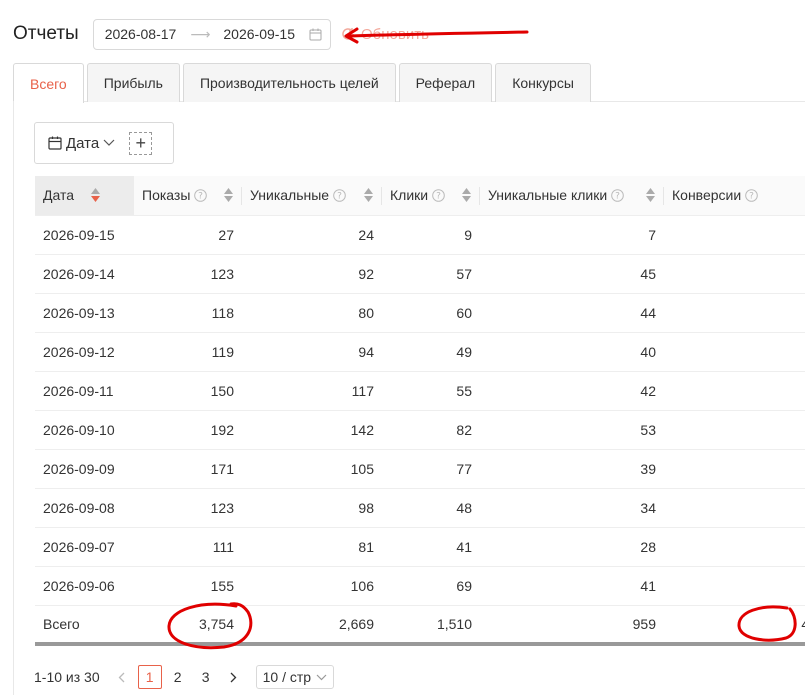 This screenshot has height=695, width=805. I want to click on group-by-label: Дата, so click(83, 143).